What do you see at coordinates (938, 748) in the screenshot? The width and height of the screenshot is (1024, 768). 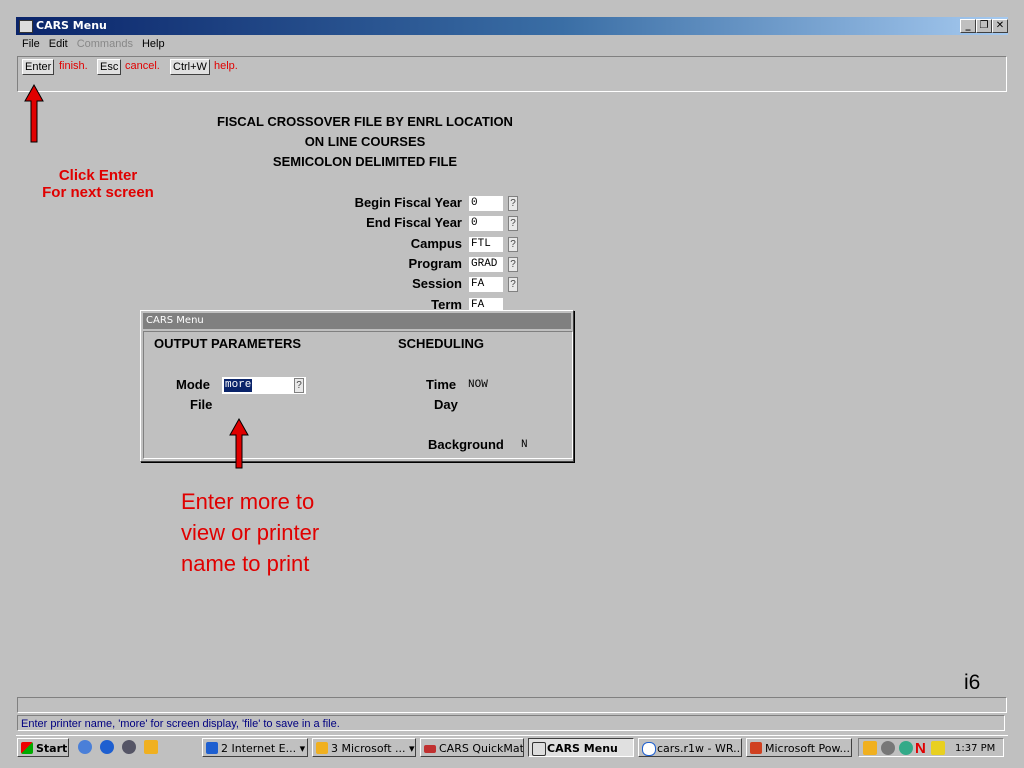 I see `tray-pencil-icon` at bounding box center [938, 748].